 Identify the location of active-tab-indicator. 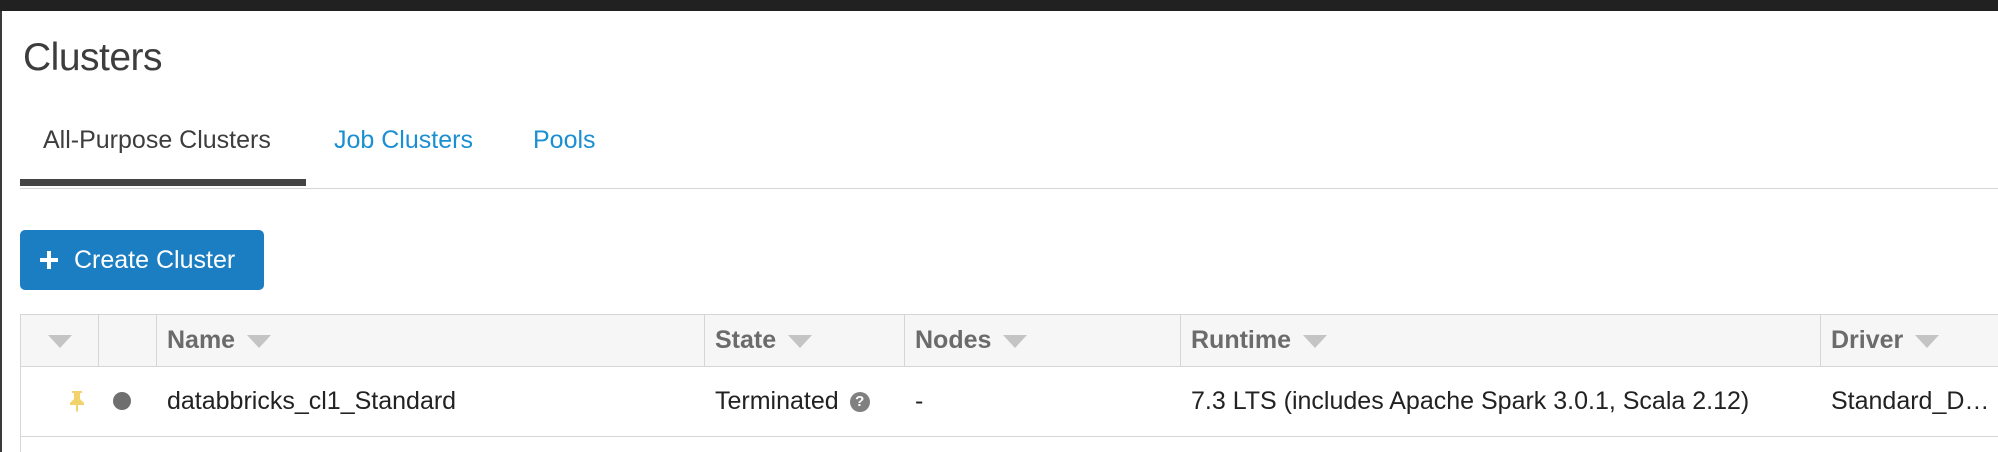
(163, 182).